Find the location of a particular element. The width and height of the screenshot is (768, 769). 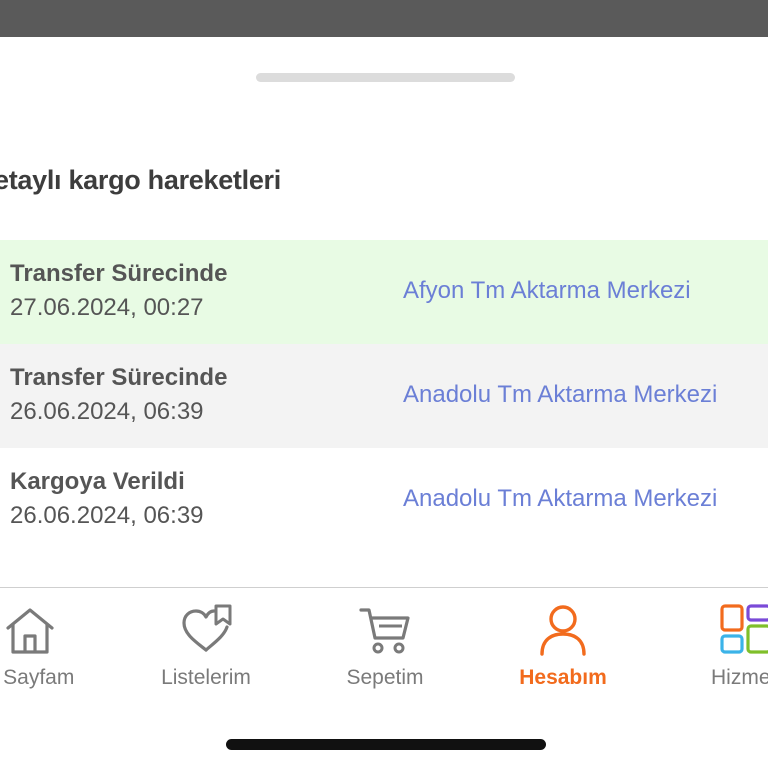

sheet-title: etaylı kargo hareketleri is located at coordinates (140, 180).